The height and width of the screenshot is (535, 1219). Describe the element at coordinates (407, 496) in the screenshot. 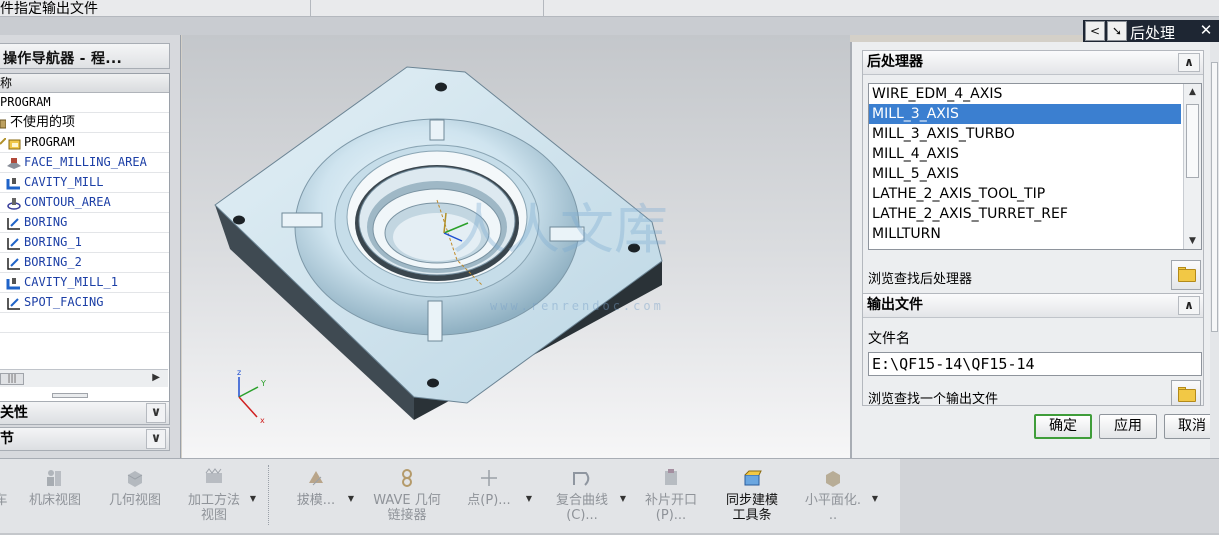

I see `wave-geometry-linker-button: WAVE 几何 链接器` at that location.